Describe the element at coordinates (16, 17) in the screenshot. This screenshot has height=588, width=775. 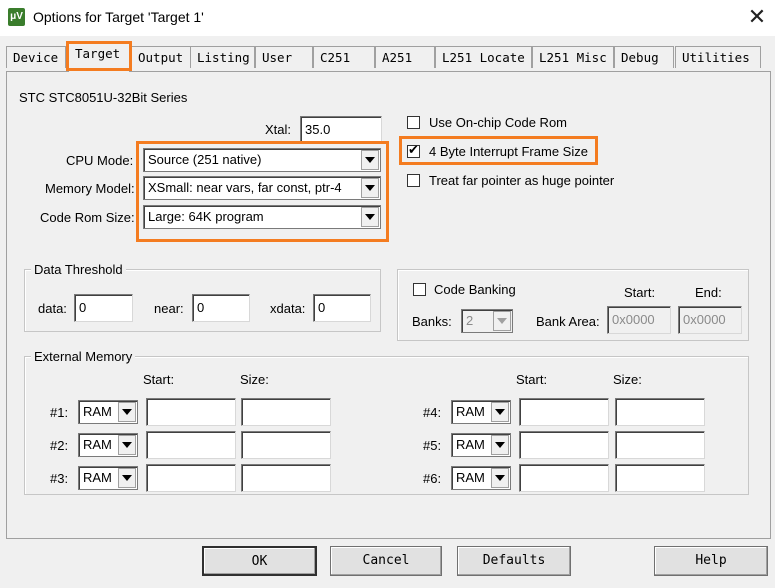
I see `app-icon: μV` at that location.